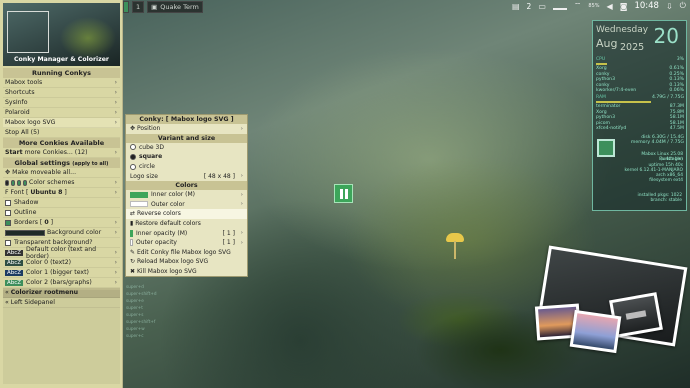 The width and height of the screenshot is (690, 388). I want to click on shortcut-line: super+w, so click(135, 328).